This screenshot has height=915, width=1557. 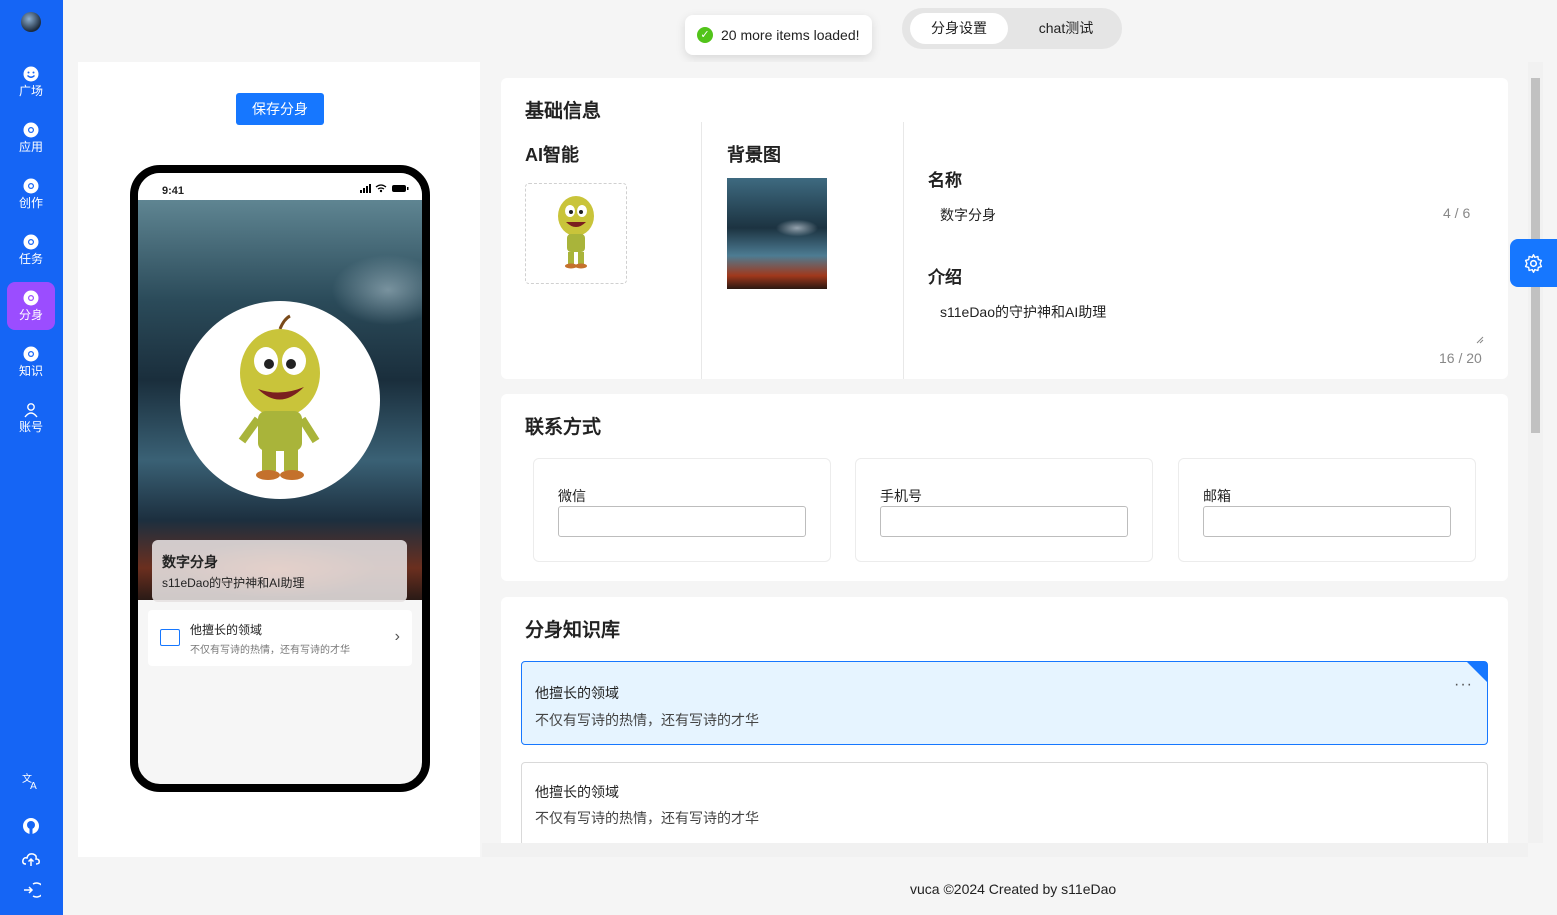 I want to click on id-card-icon, so click(x=170, y=637).